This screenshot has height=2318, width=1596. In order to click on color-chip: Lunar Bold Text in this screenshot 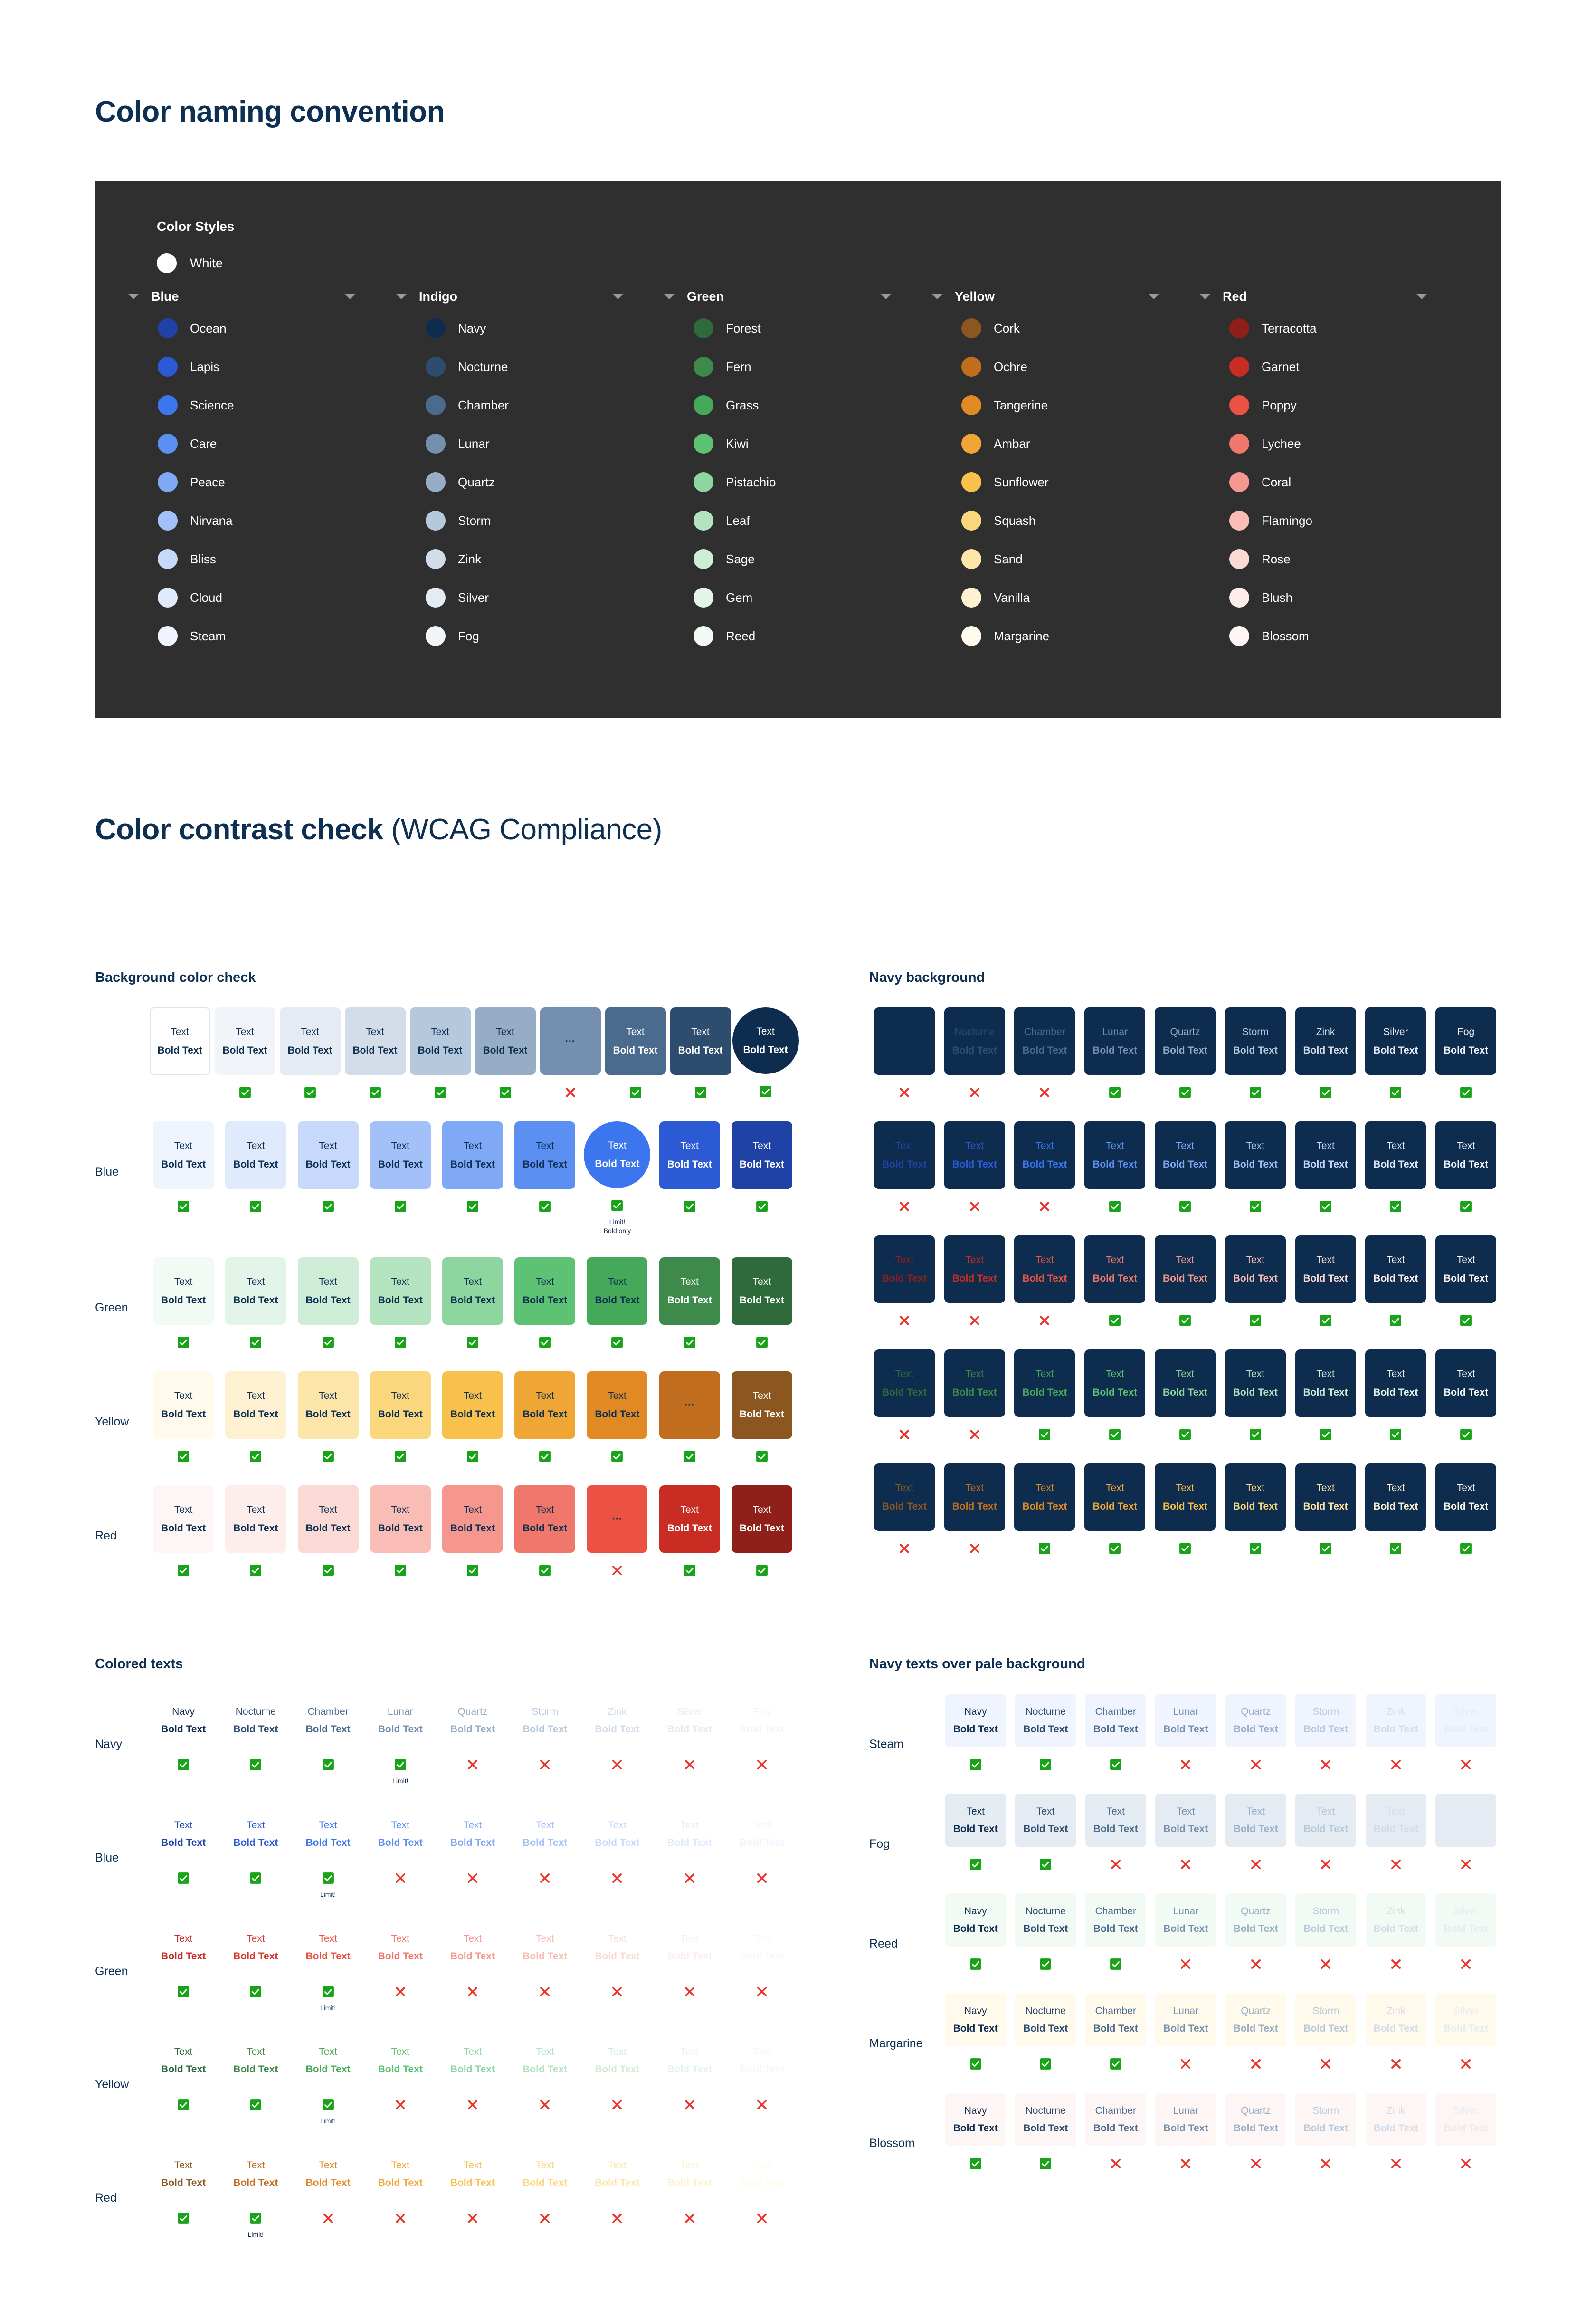, I will do `click(1115, 1041)`.